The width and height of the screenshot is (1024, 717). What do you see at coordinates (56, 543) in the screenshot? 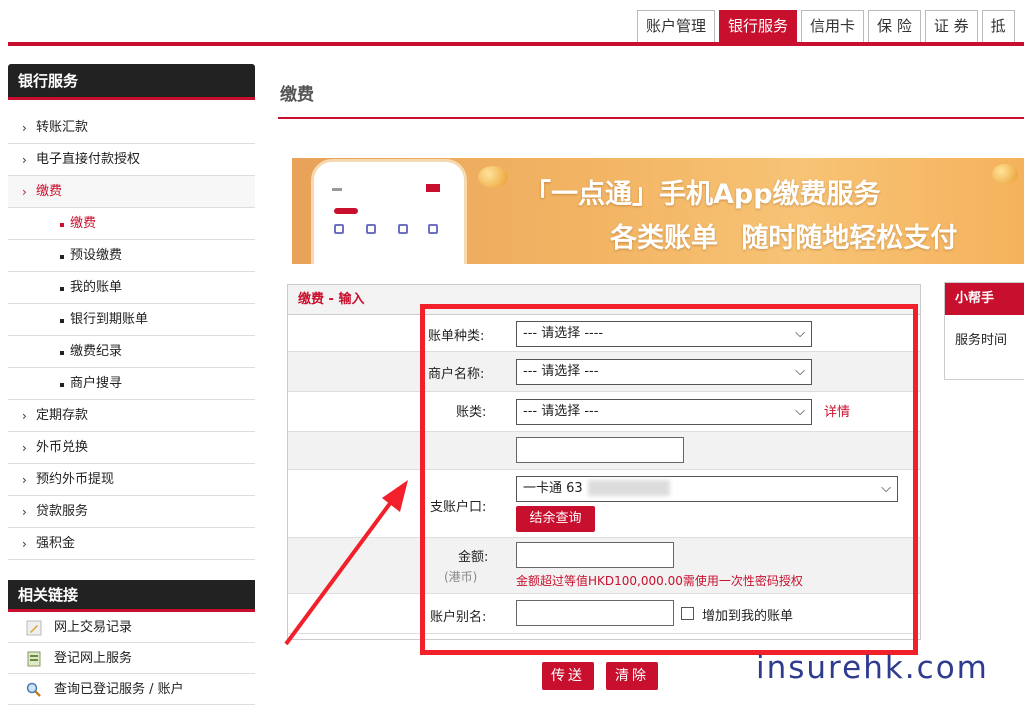
I see `sidebar-item-label: 强积金` at bounding box center [56, 543].